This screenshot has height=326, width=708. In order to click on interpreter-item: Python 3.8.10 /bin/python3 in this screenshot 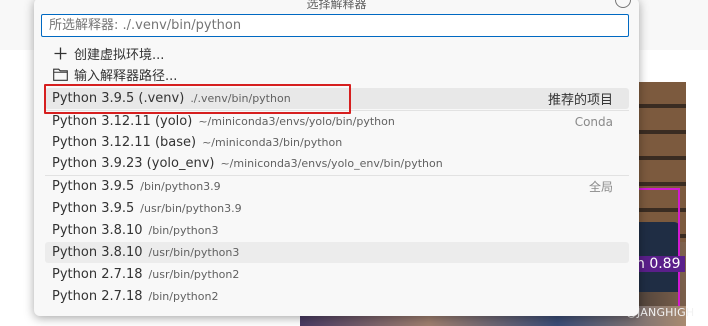, I will do `click(337, 230)`.